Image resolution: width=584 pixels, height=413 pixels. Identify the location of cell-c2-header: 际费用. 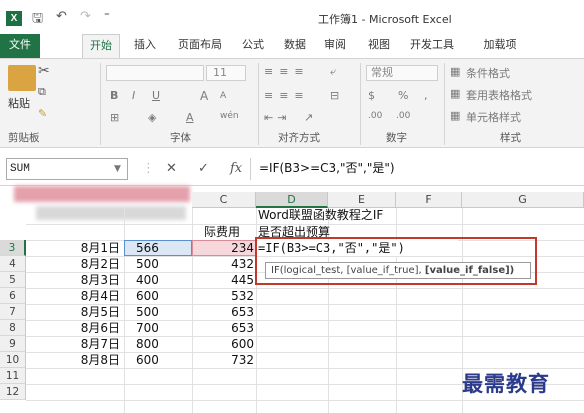
(222, 232).